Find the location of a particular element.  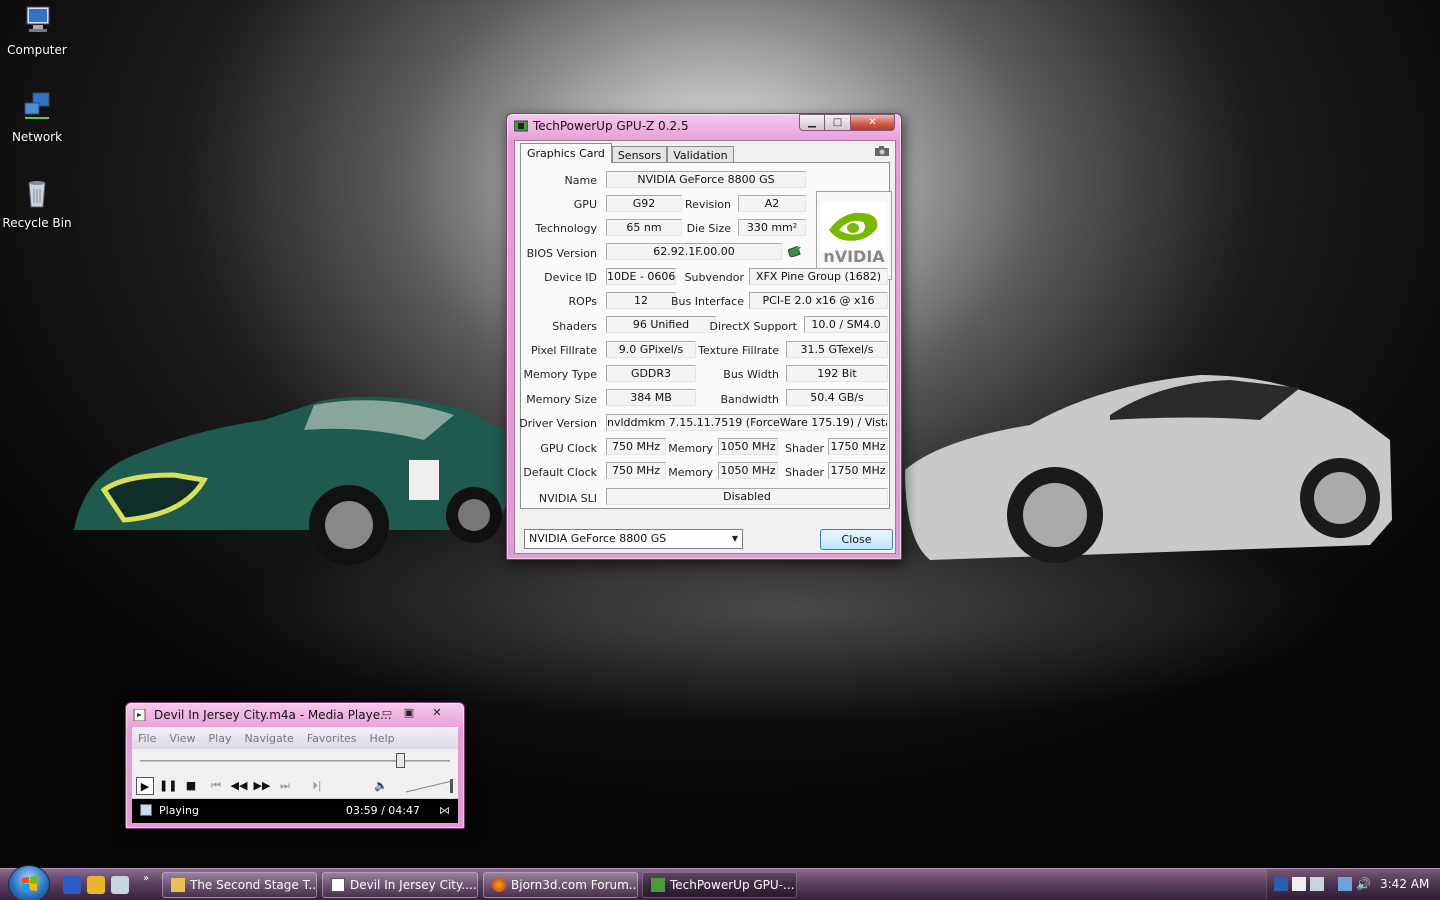

nvidia-logo: nVIDIA is located at coordinates (854, 235).